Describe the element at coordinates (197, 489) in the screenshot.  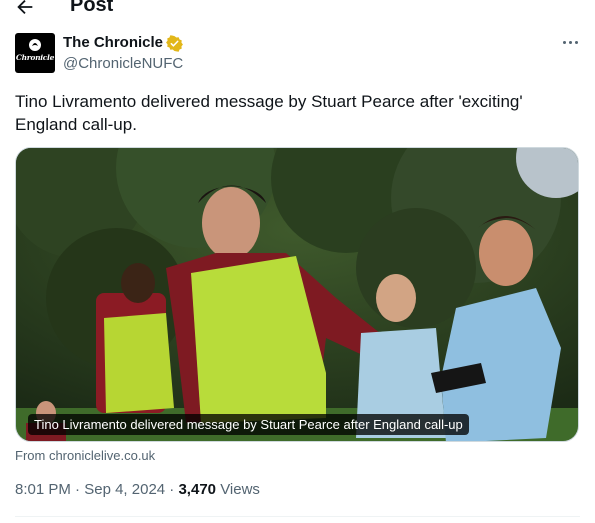
I see `views-count: 3,470` at that location.